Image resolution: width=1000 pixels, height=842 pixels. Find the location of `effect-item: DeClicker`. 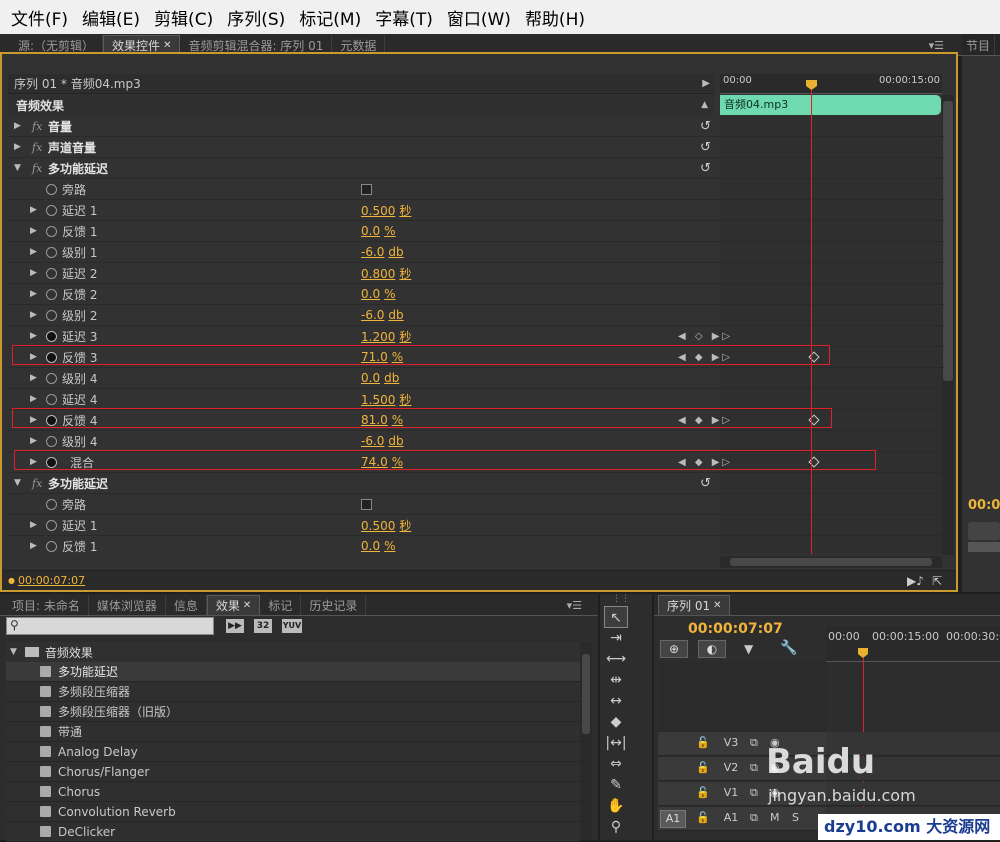

effect-item: DeClicker is located at coordinates (293, 832).